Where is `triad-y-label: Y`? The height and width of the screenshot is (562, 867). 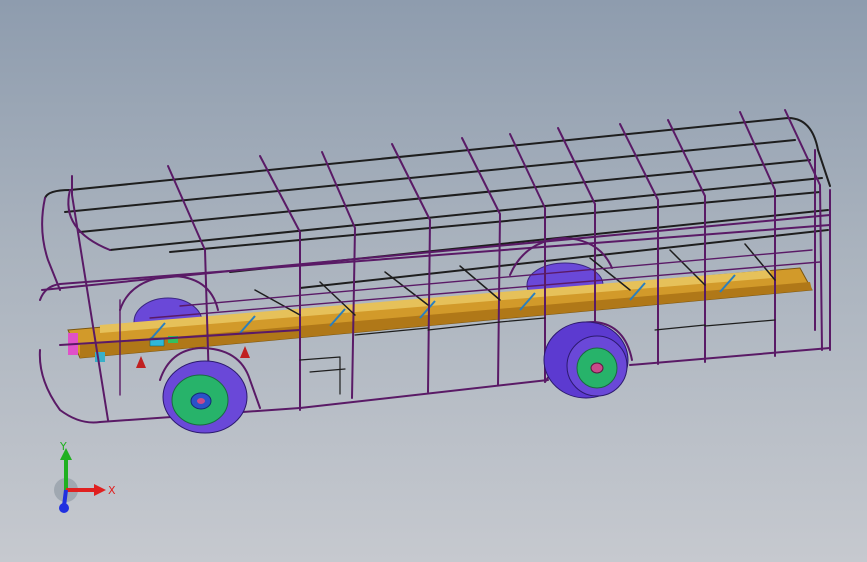 triad-y-label: Y is located at coordinates (63, 446).